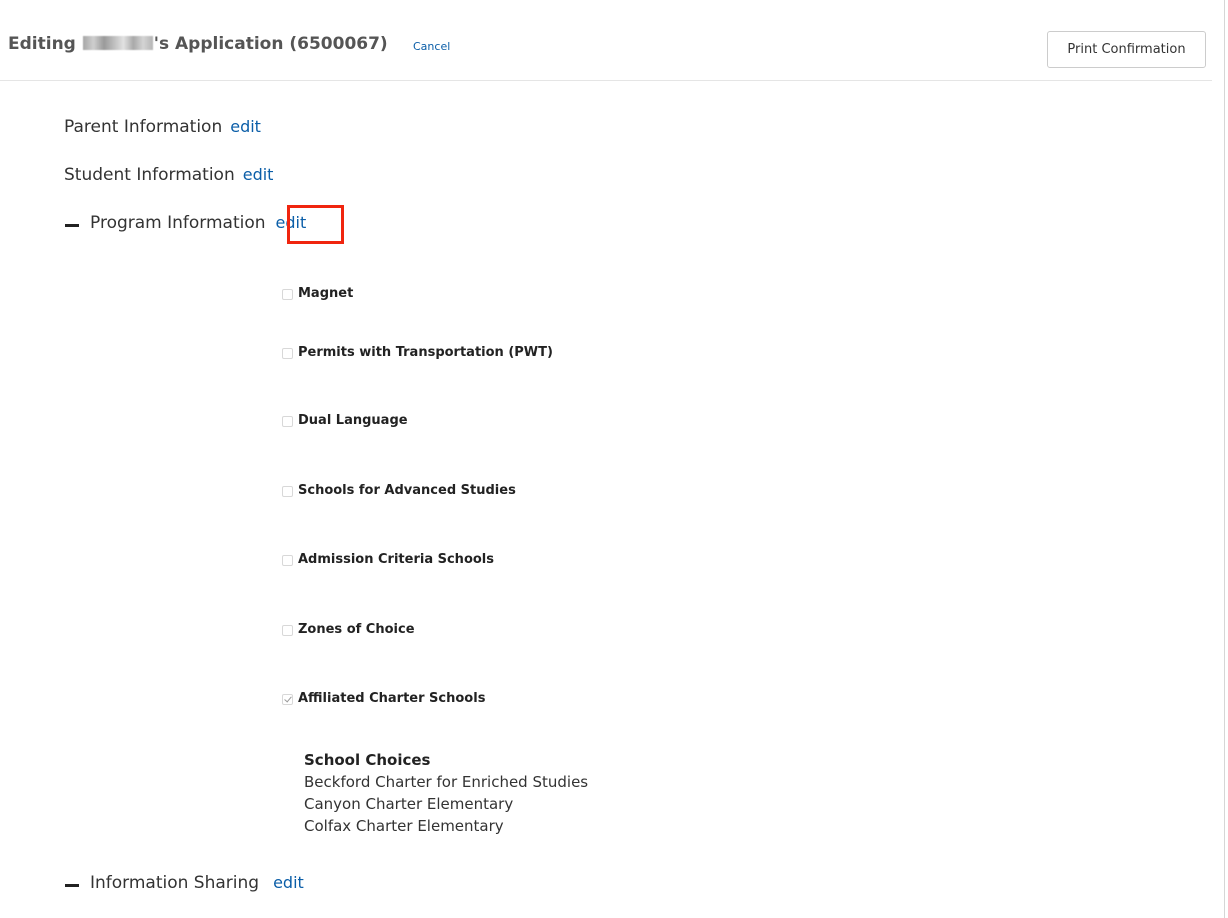 The image size is (1228, 918). Describe the element at coordinates (1126, 49) in the screenshot. I see `print-confirmation-button: Print Confirmation` at that location.